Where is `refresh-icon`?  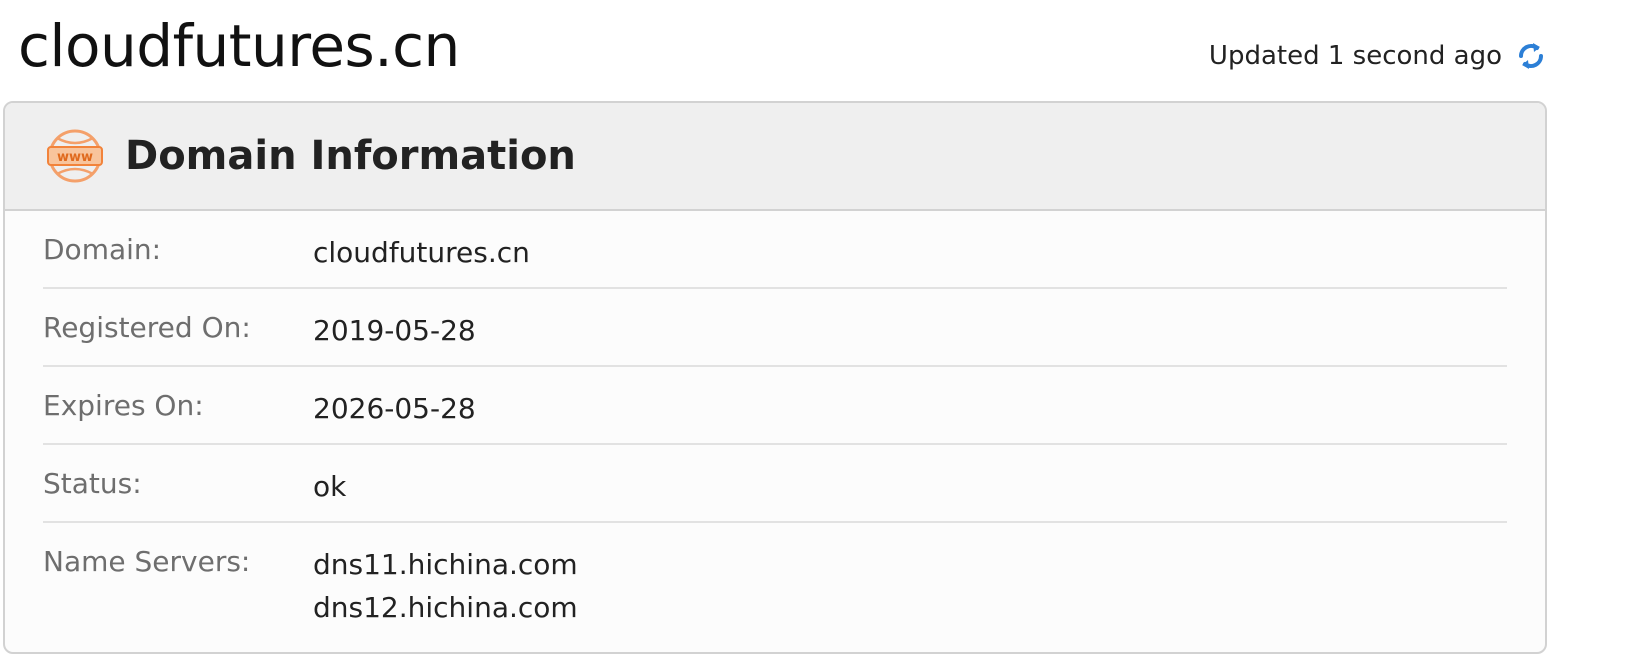 refresh-icon is located at coordinates (1531, 56).